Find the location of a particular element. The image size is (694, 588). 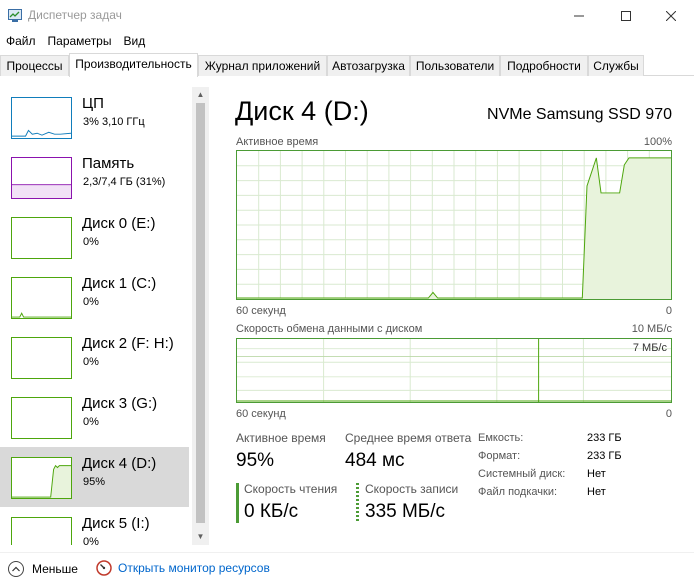

fewer-details-button: Меньше is located at coordinates (43, 569).